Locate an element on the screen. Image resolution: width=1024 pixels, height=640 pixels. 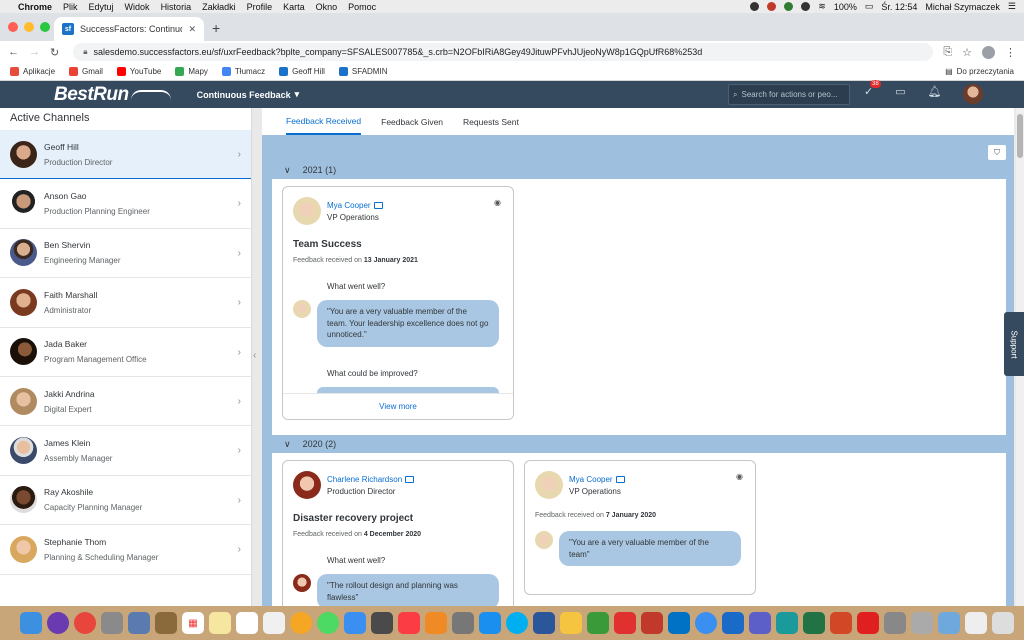
powerpoint-icon is located at coordinates (841, 623).